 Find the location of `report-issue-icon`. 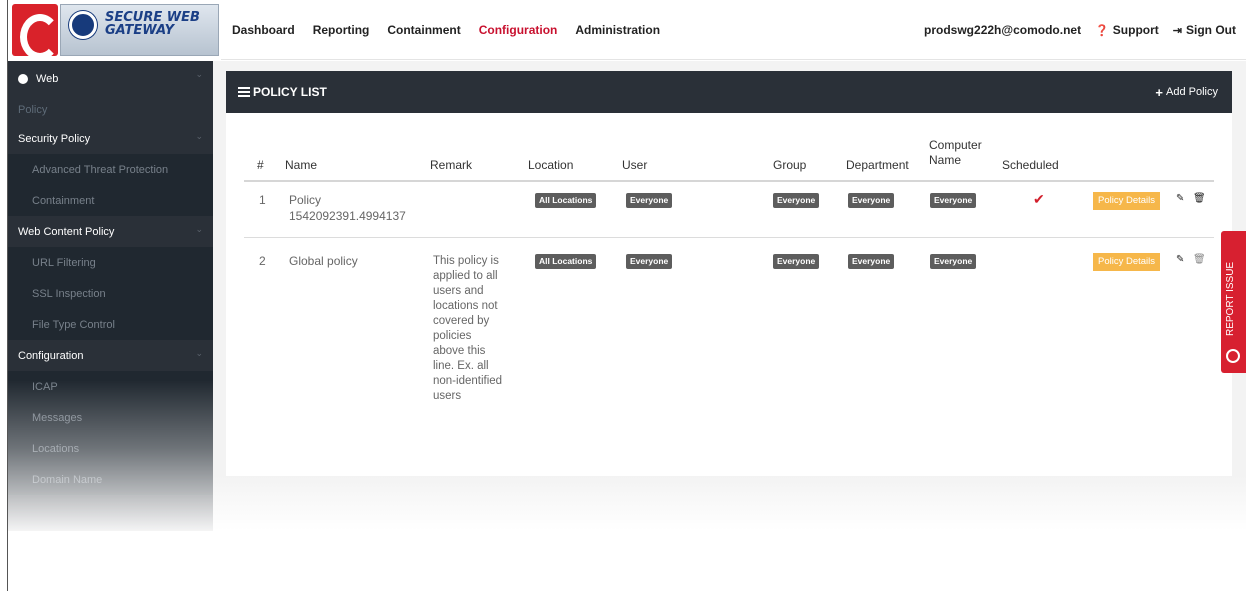

report-issue-icon is located at coordinates (1233, 356).